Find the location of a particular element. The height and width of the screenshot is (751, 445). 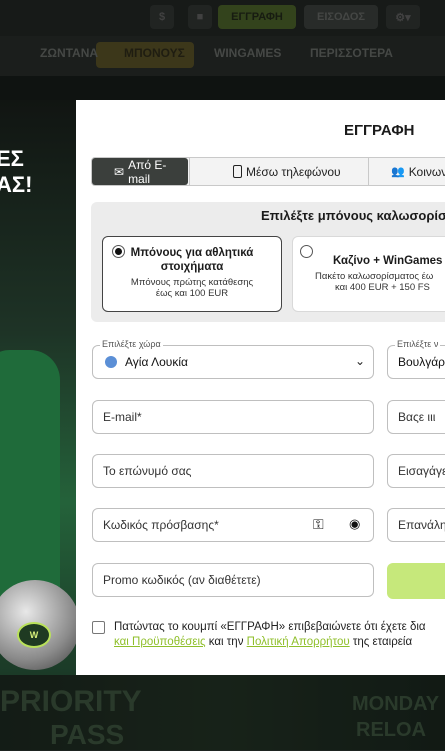

password-placeholder: Κωδικός πρόσβασης* is located at coordinates (161, 525).